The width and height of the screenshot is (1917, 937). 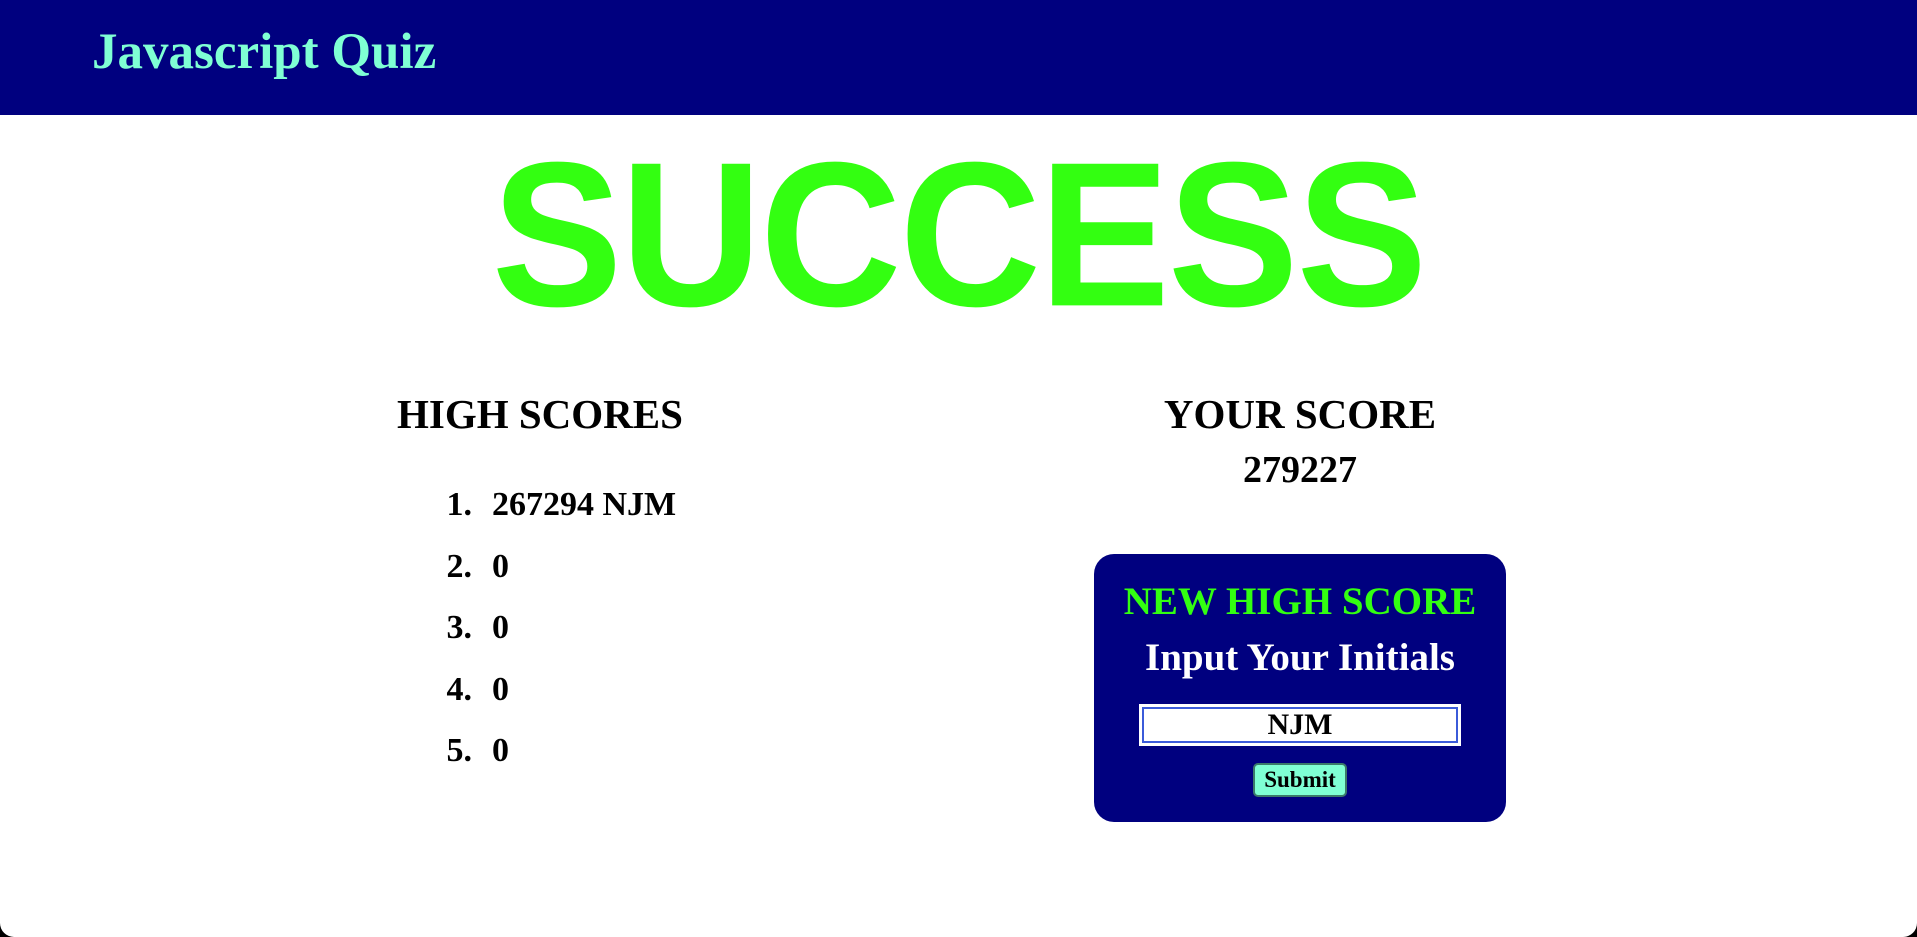 What do you see at coordinates (554, 696) in the screenshot?
I see `high-score-item: 4. 0` at bounding box center [554, 696].